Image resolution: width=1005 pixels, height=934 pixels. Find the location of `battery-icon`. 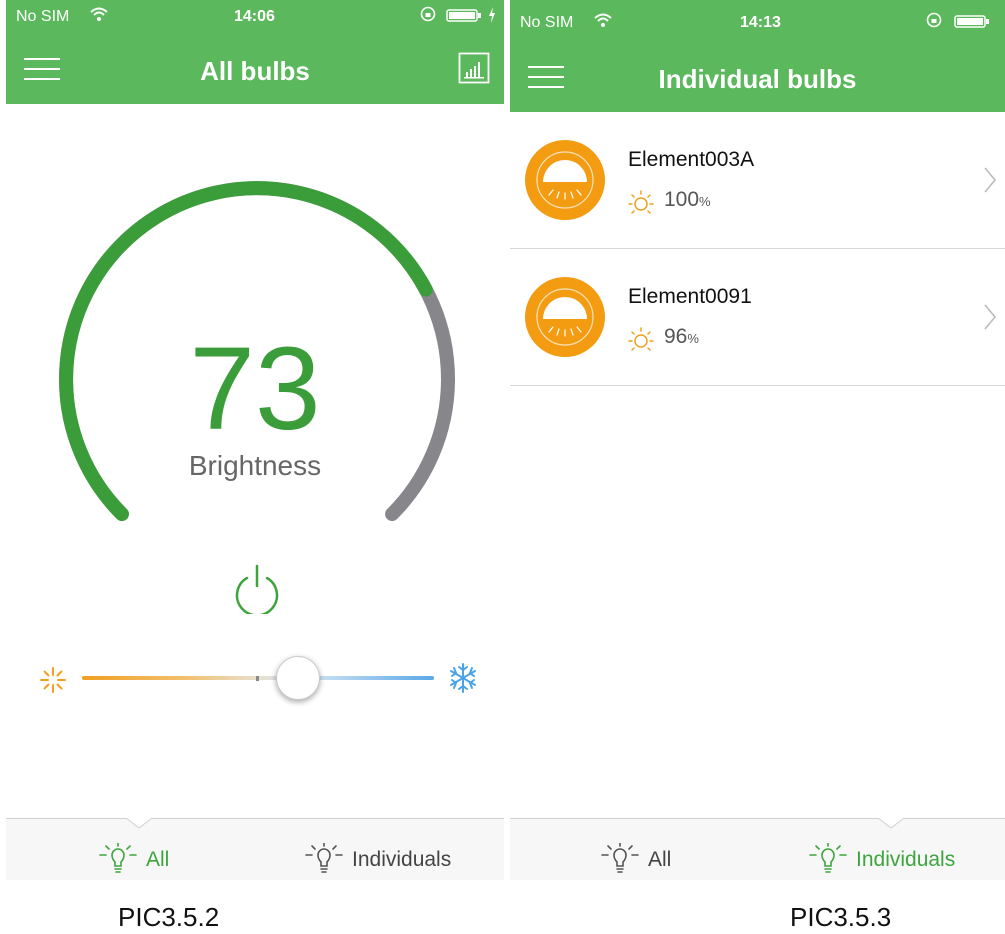

battery-icon is located at coordinates (971, 21).